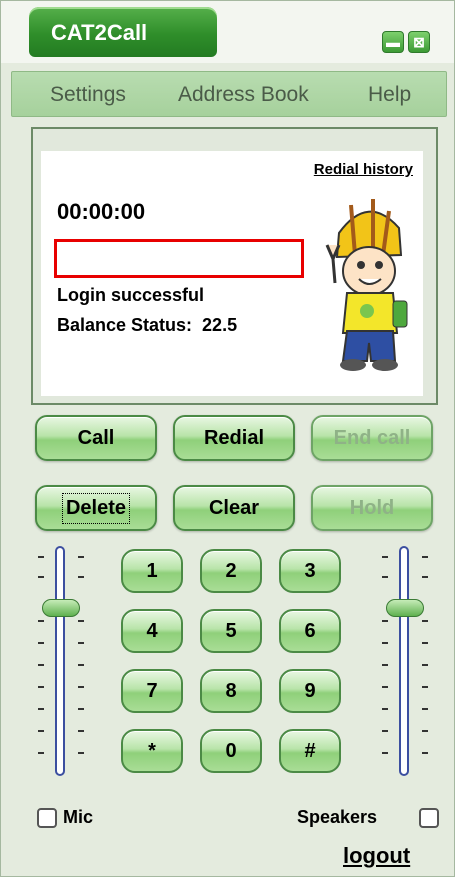 The width and height of the screenshot is (455, 877). Describe the element at coordinates (101, 211) in the screenshot. I see `call-timer: 00:00:00` at that location.